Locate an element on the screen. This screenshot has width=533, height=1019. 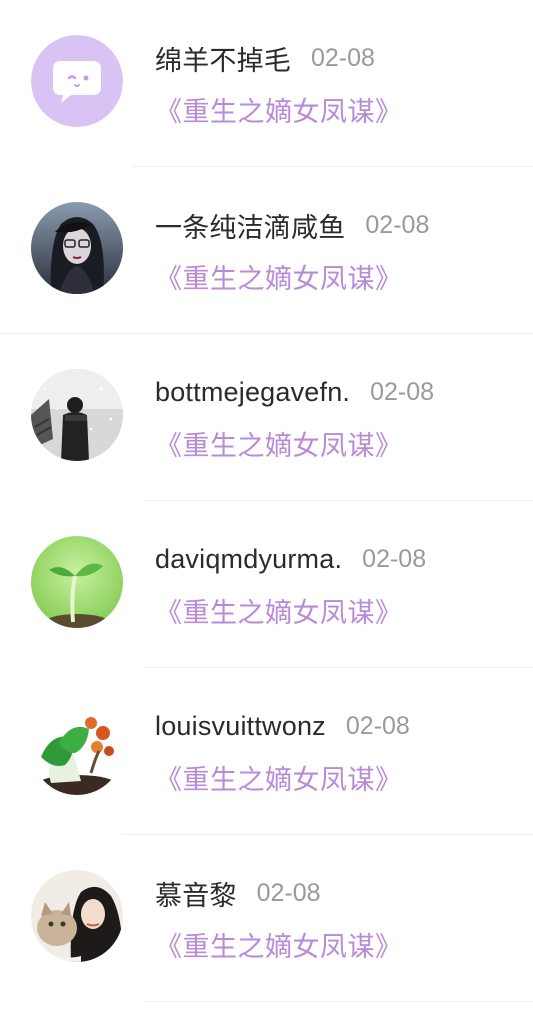
name-line: louisvuittwonz 02-08 is located at coordinates (282, 726).